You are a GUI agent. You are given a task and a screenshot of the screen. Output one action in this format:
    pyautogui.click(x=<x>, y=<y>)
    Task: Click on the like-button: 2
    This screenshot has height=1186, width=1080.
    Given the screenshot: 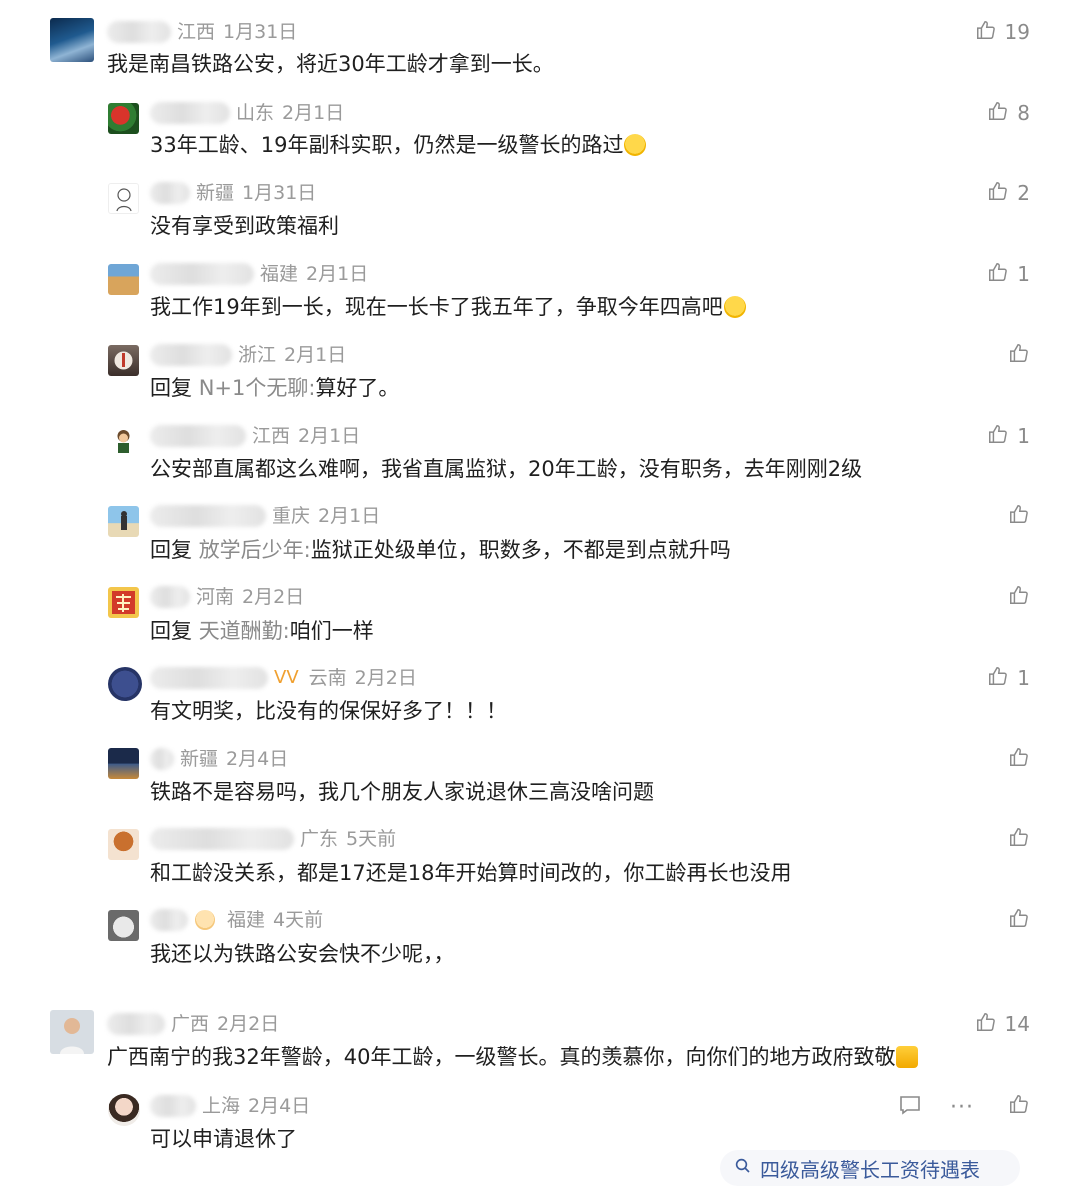 What is the action you would take?
    pyautogui.click(x=1008, y=193)
    